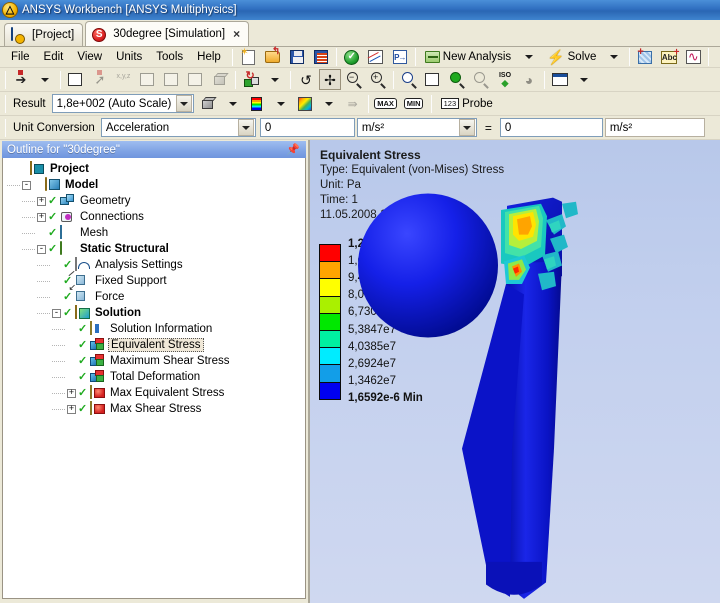 This screenshot has height=603, width=720. What do you see at coordinates (560, 79) in the screenshot?
I see `window-layout-icon` at bounding box center [560, 79].